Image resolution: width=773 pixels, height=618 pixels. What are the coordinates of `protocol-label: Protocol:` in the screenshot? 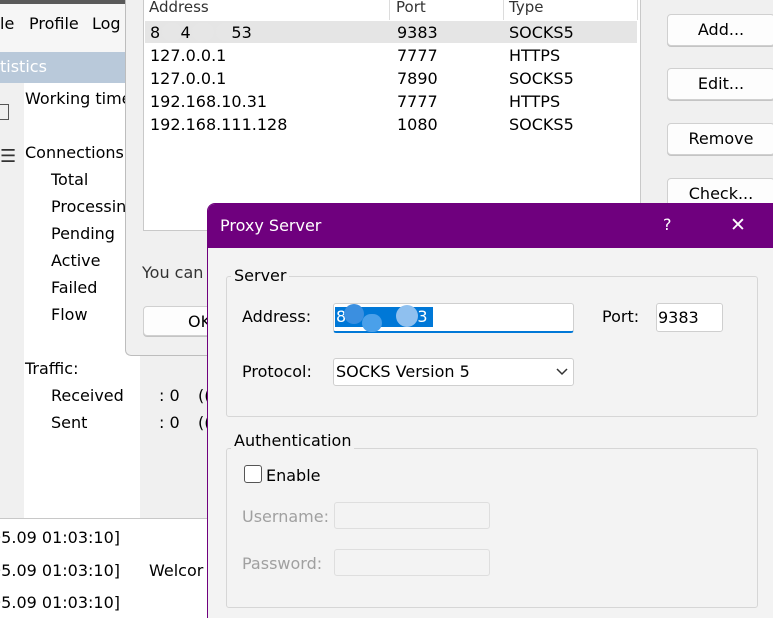 It's located at (277, 371).